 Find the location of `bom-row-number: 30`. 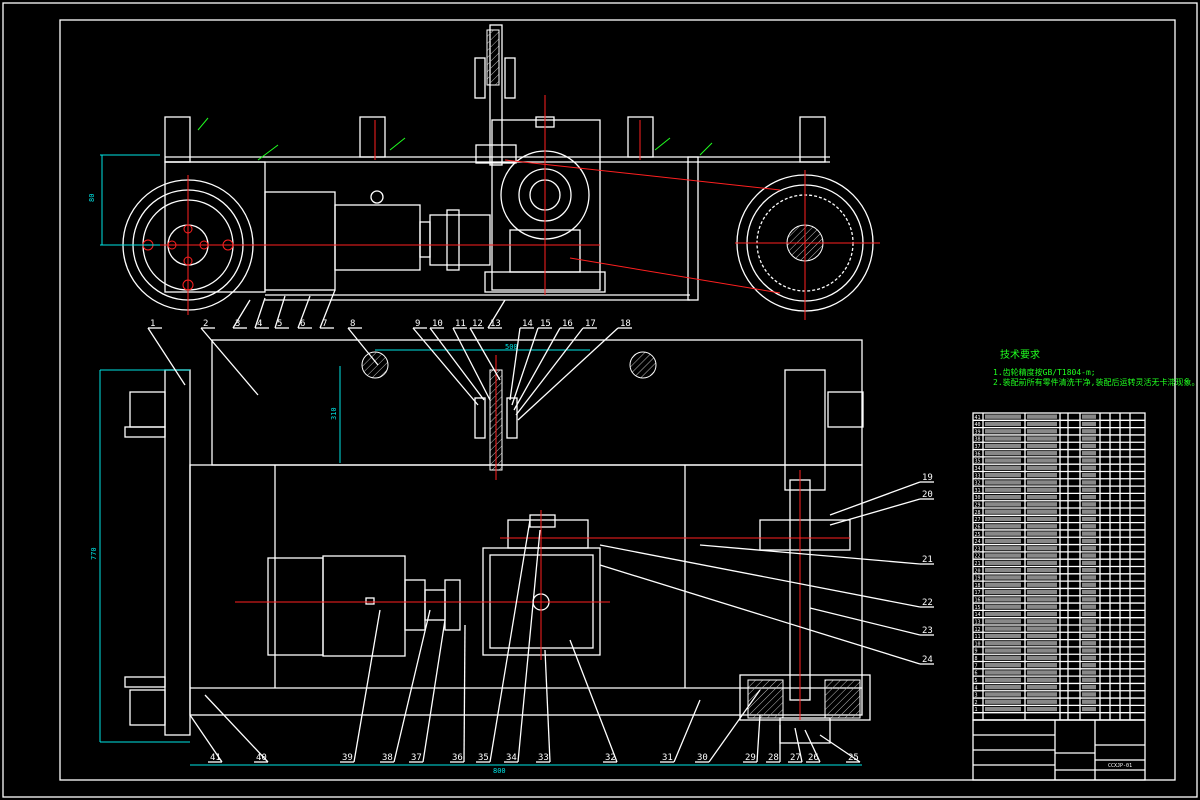

bom-row-number: 30 is located at coordinates (978, 498).